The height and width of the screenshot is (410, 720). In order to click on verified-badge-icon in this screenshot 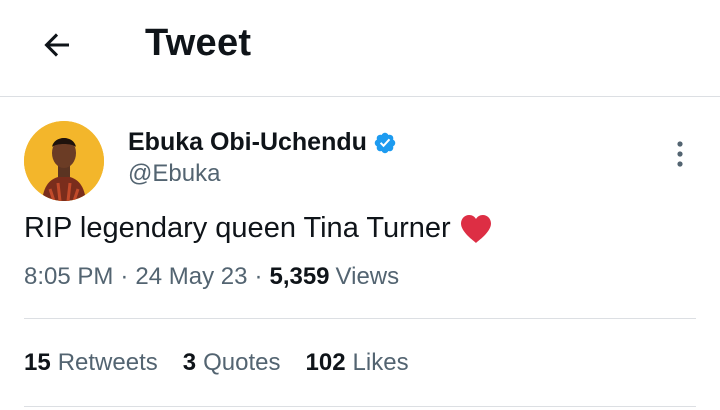, I will do `click(385, 143)`.